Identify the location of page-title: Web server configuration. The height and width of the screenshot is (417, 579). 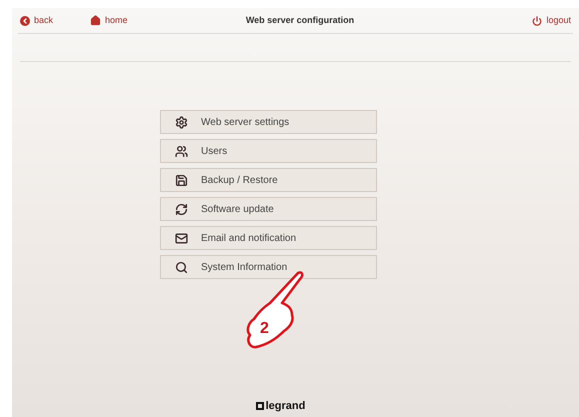
(300, 20).